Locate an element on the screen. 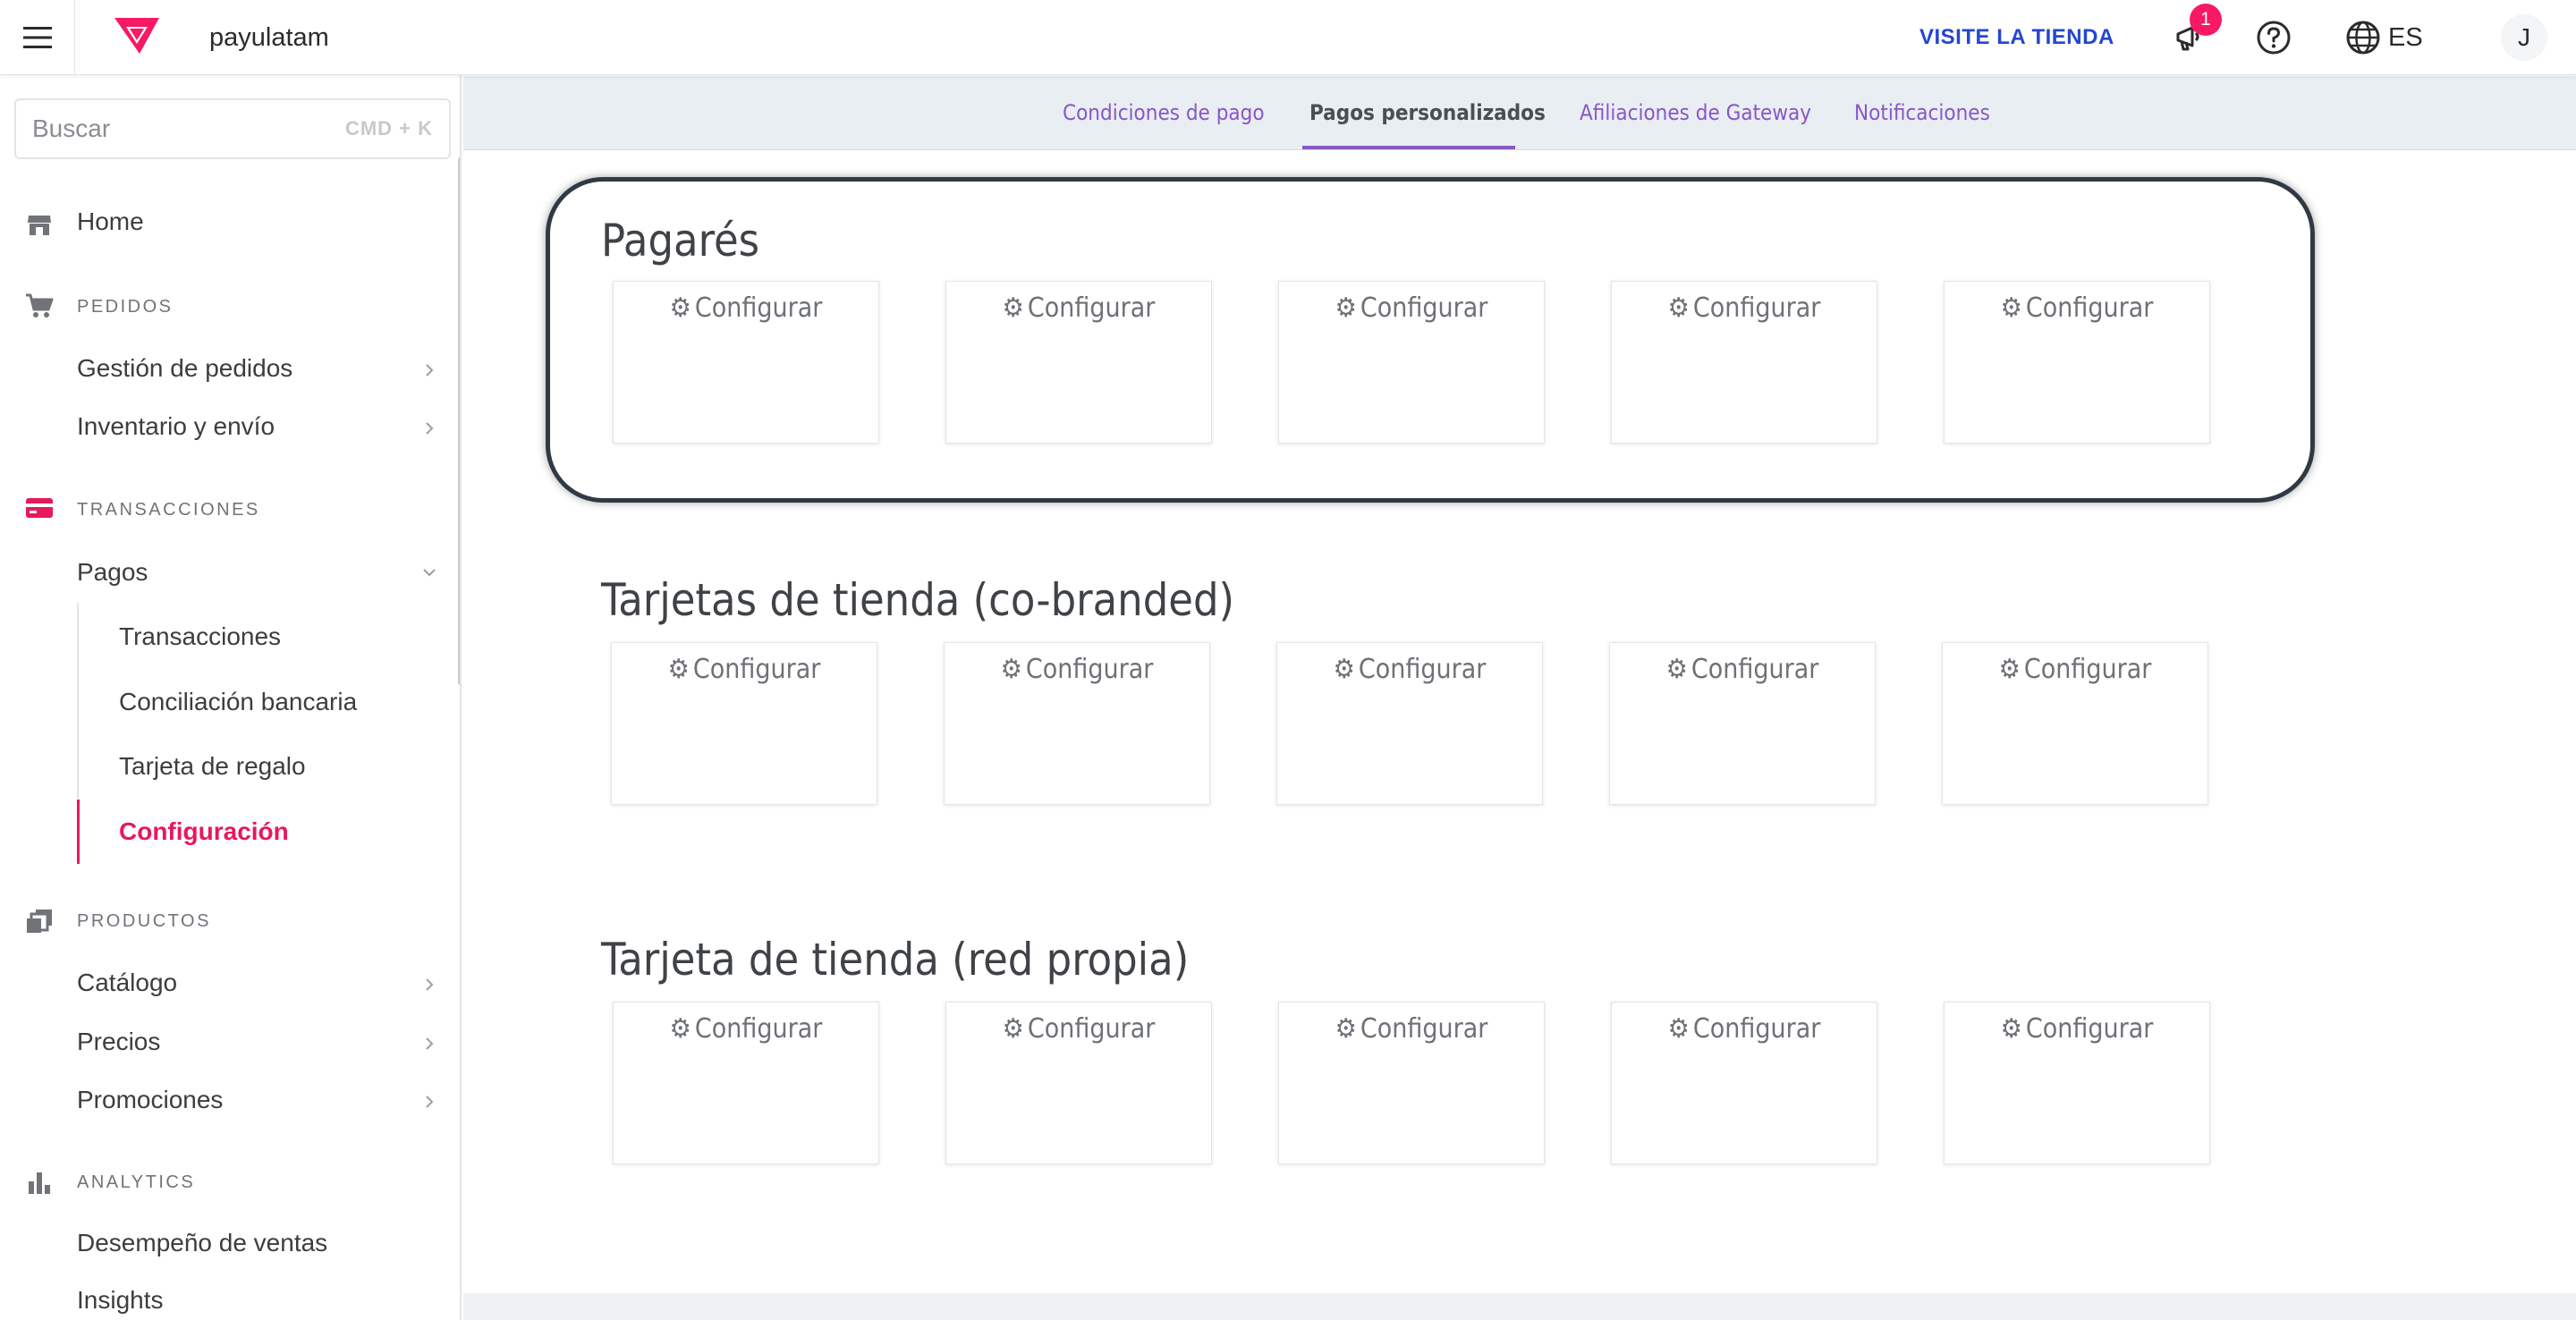  top-bar: payulatam VISITE LA TIENDA 1 ES J is located at coordinates (1288, 37).